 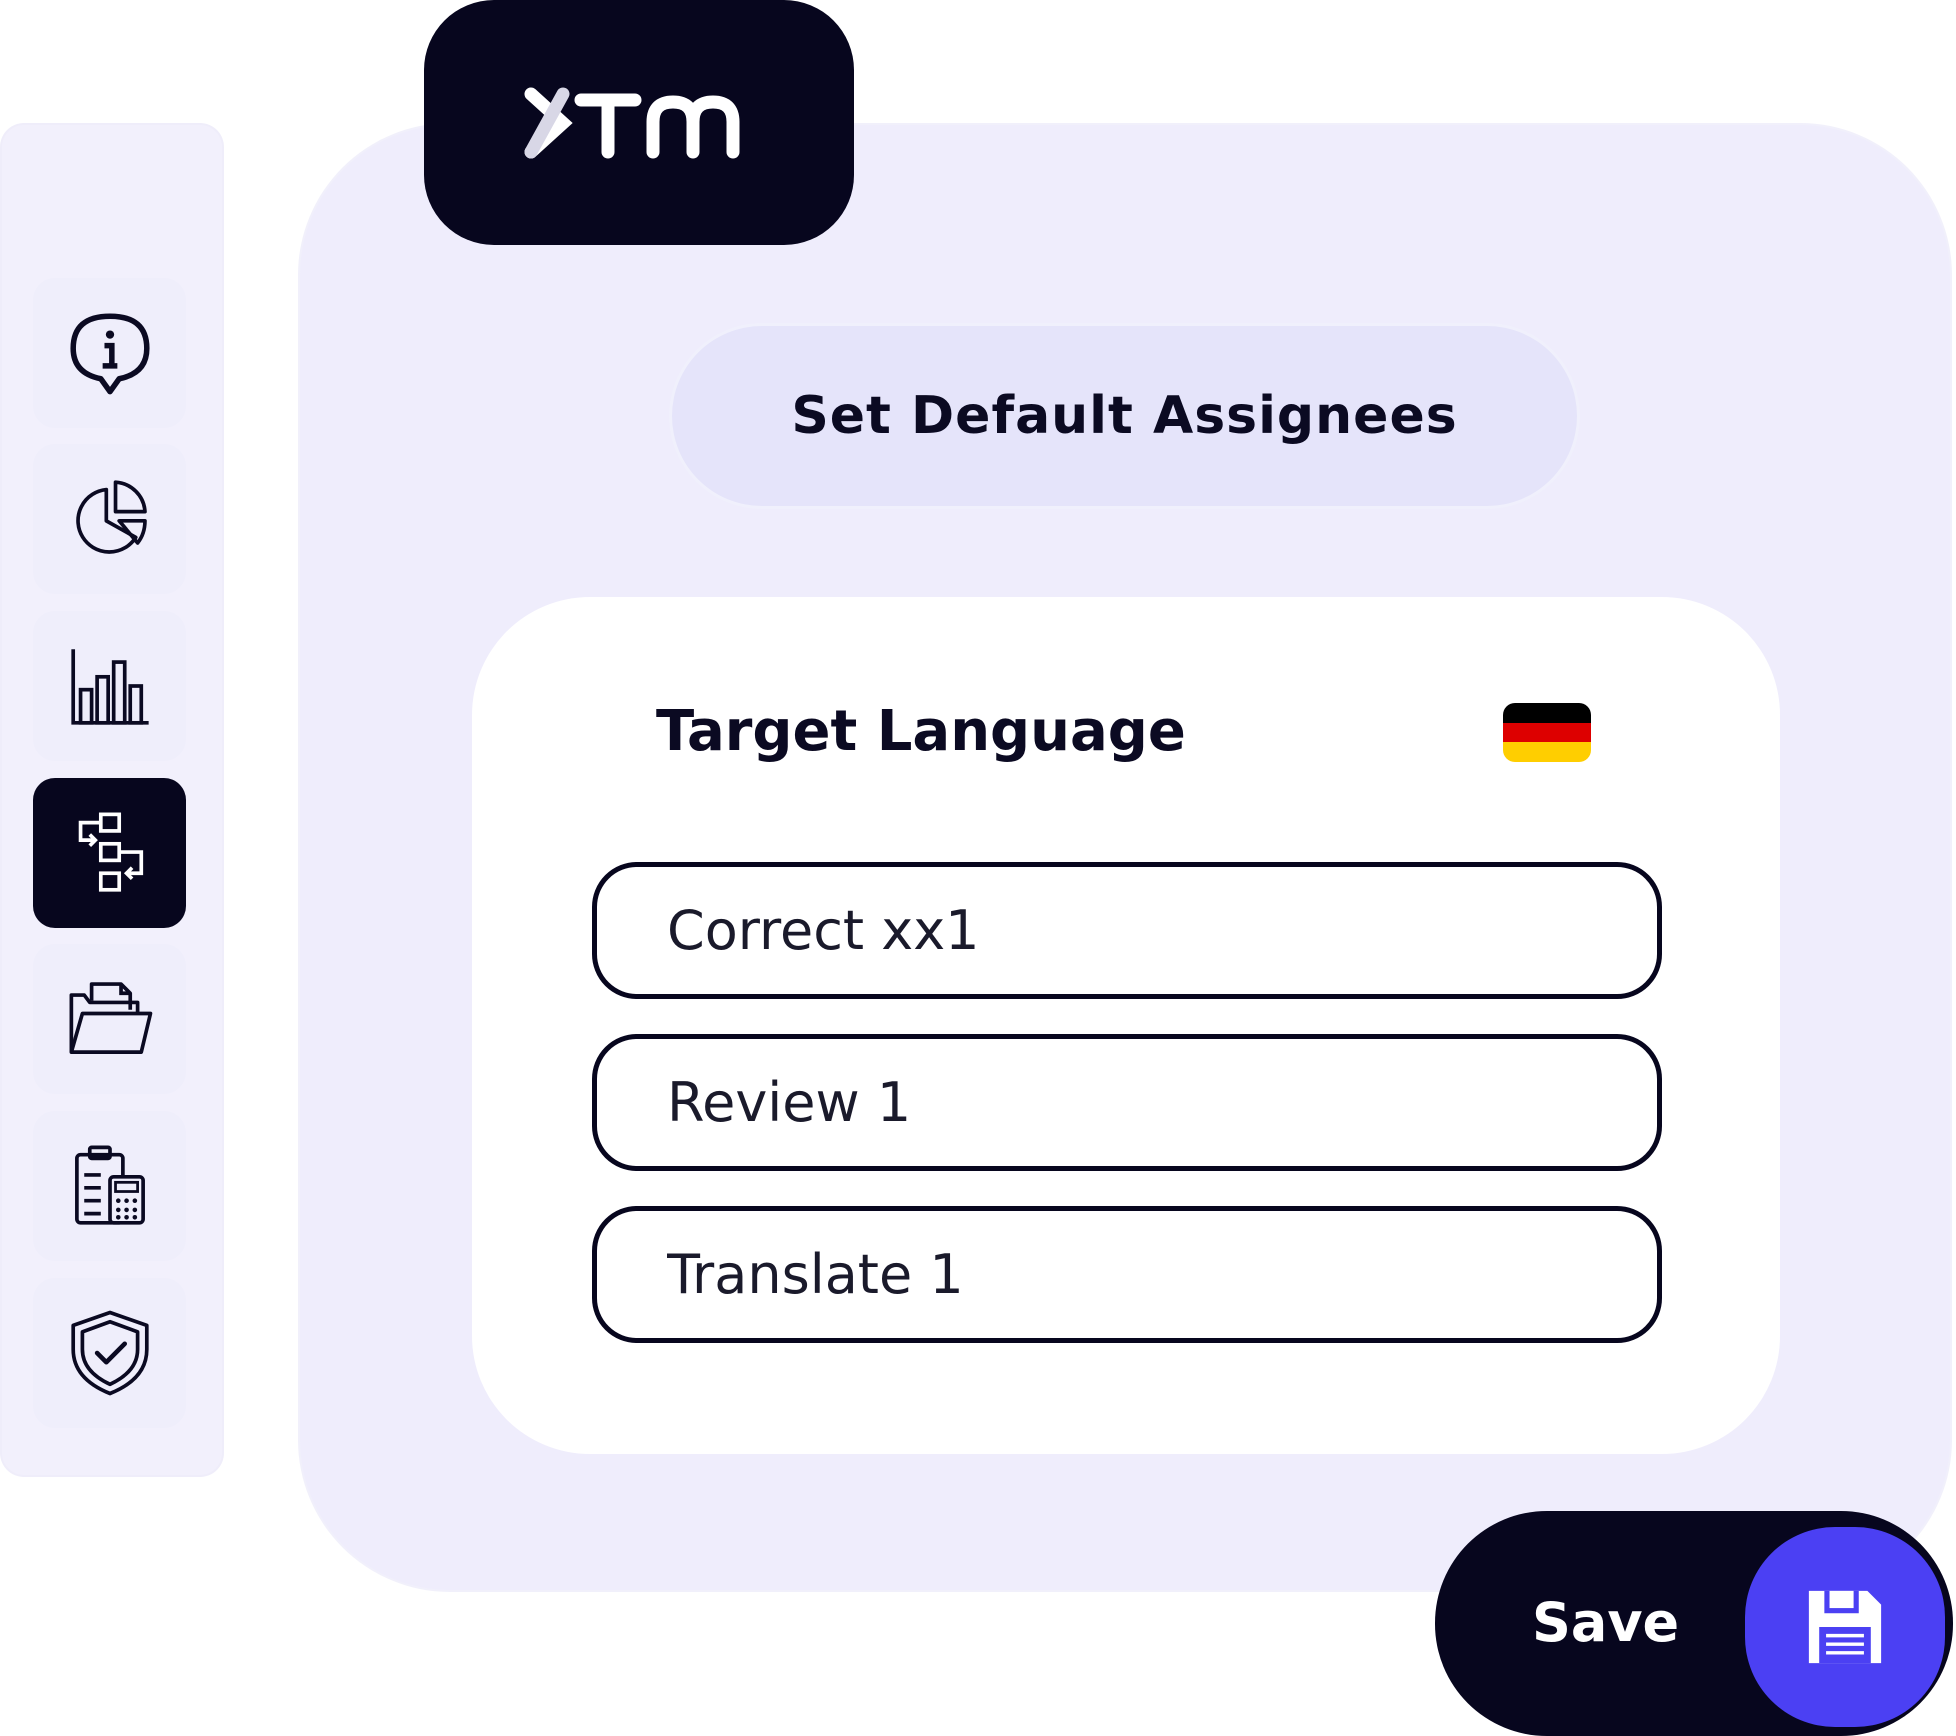 What do you see at coordinates (1127, 930) in the screenshot?
I see `correct-assignee-field` at bounding box center [1127, 930].